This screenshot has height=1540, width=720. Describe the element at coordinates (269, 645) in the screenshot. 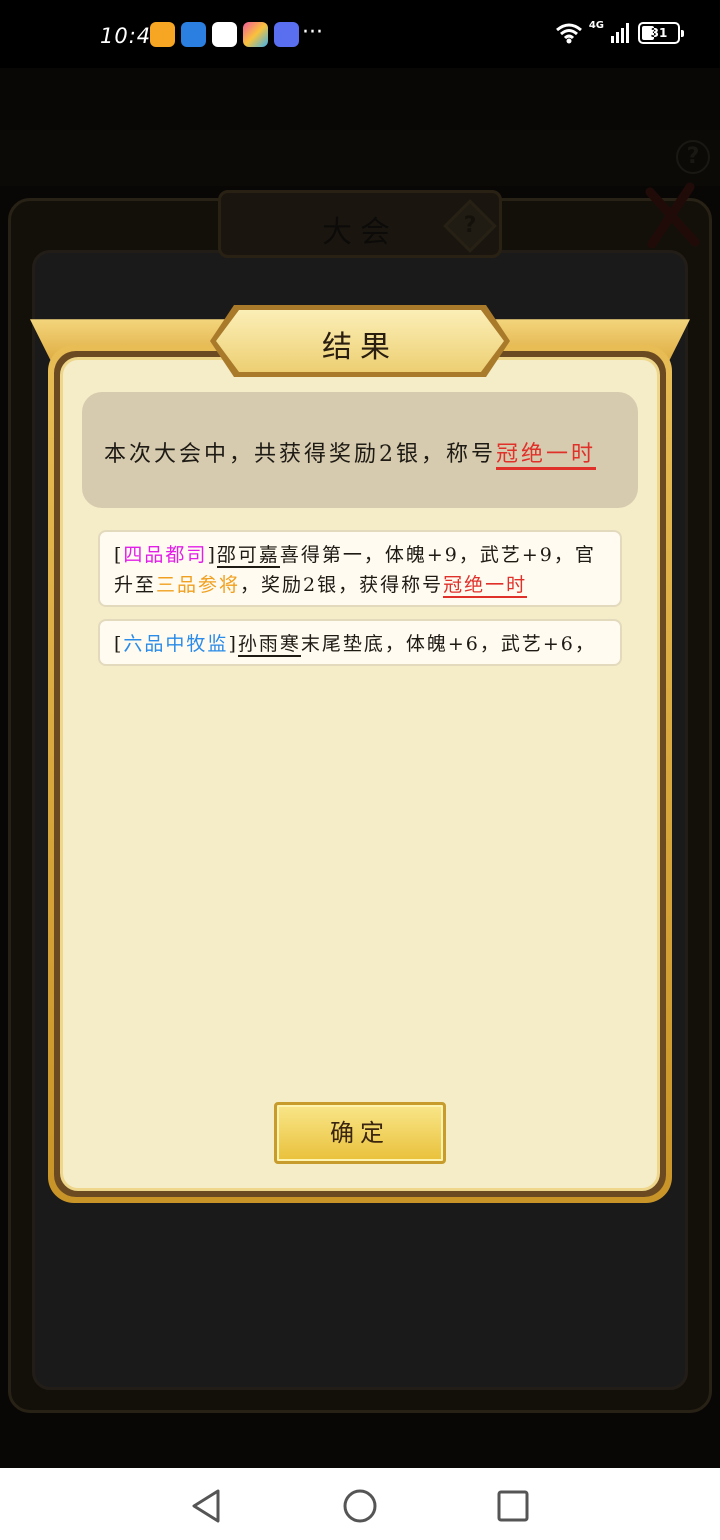

I see `entry-name: 孙雨寒` at that location.